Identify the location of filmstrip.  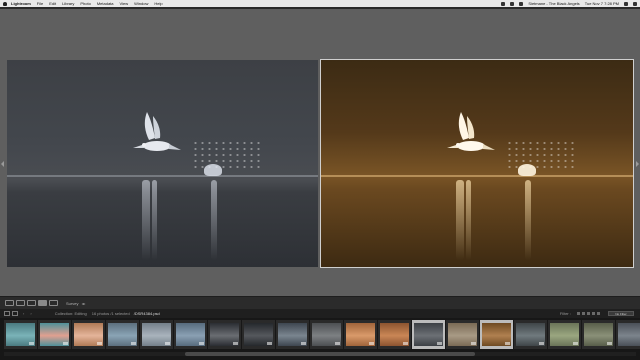
(320, 339).